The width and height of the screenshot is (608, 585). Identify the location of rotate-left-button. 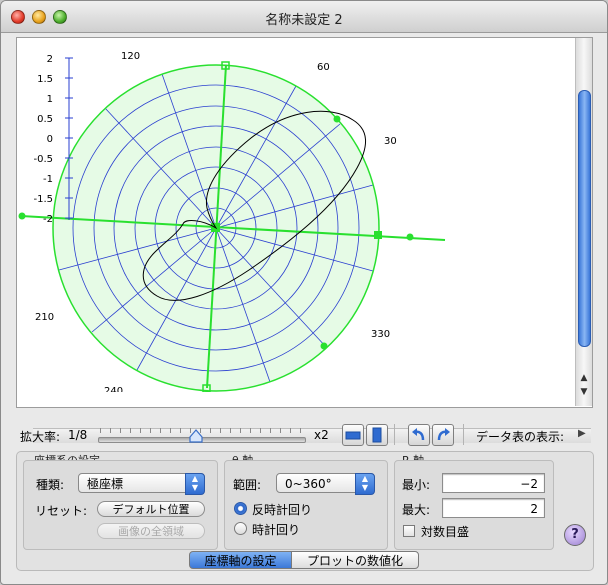
(419, 435).